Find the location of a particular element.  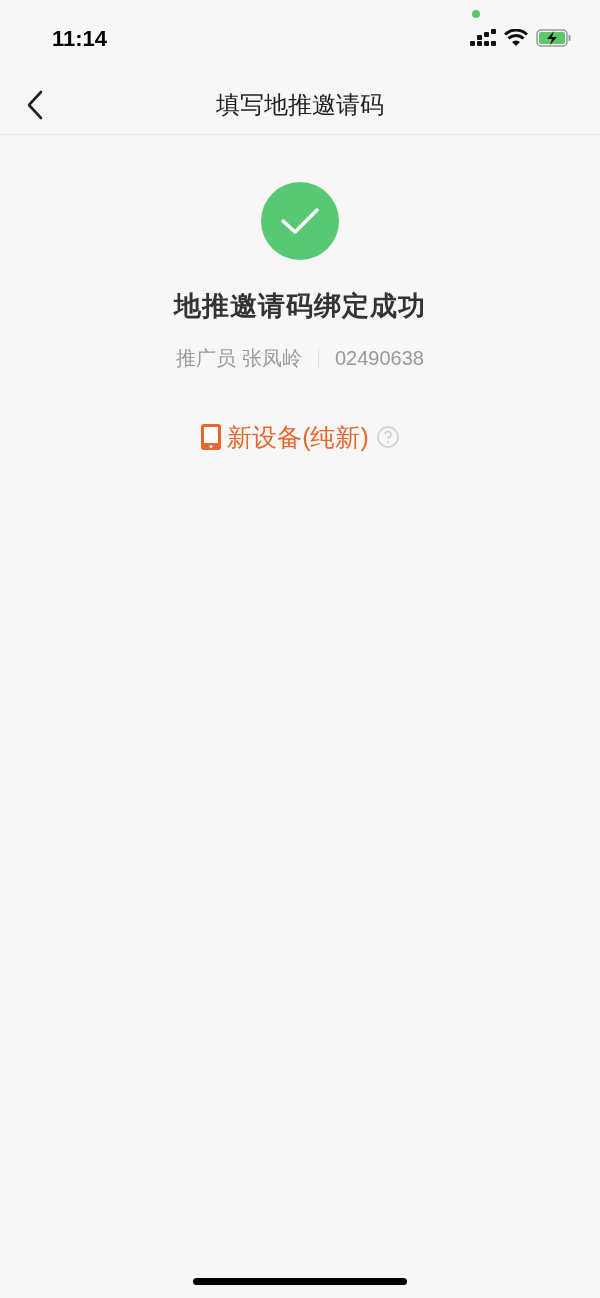

back-icon is located at coordinates (35, 105).